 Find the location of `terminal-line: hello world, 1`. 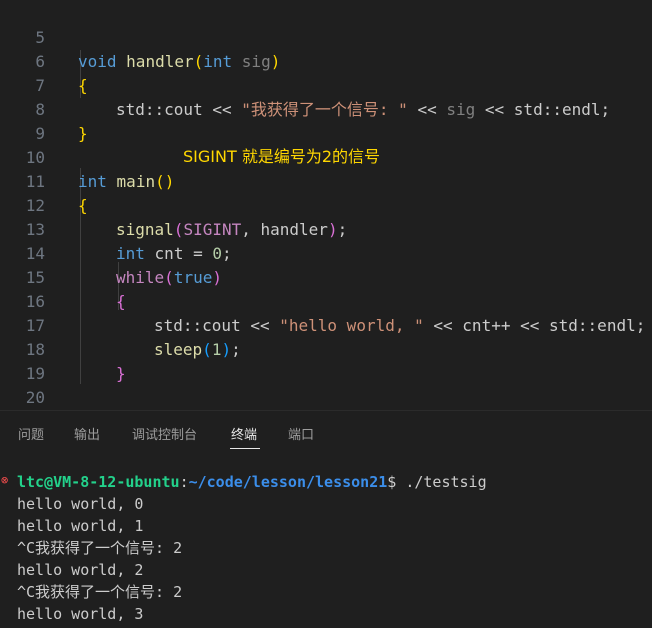

terminal-line: hello world, 1 is located at coordinates (80, 526).